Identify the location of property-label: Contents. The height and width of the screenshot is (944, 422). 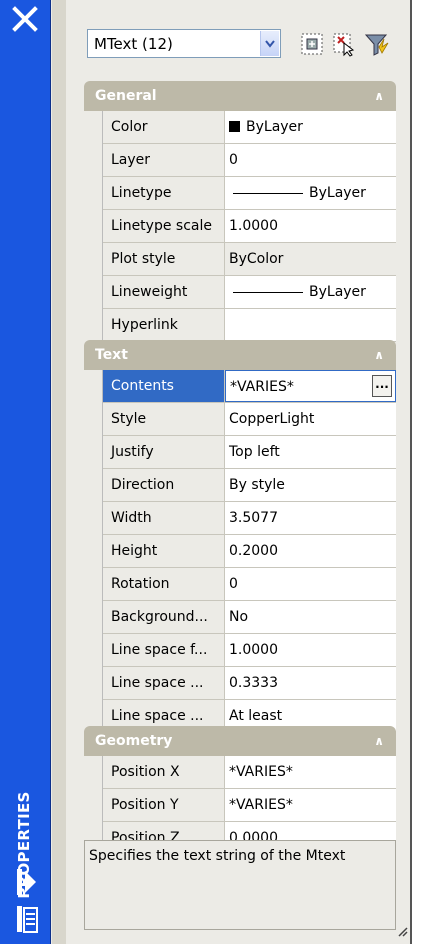
(164, 386).